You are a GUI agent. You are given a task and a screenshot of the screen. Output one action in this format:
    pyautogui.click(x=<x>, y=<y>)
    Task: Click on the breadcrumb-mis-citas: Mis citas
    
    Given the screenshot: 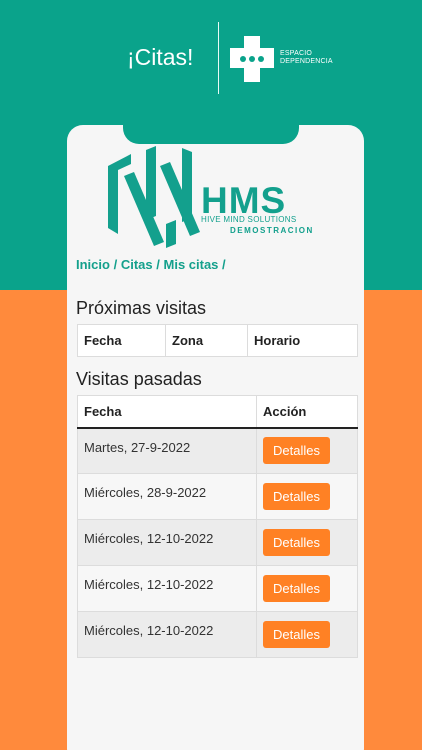 What is the action you would take?
    pyautogui.click(x=191, y=264)
    